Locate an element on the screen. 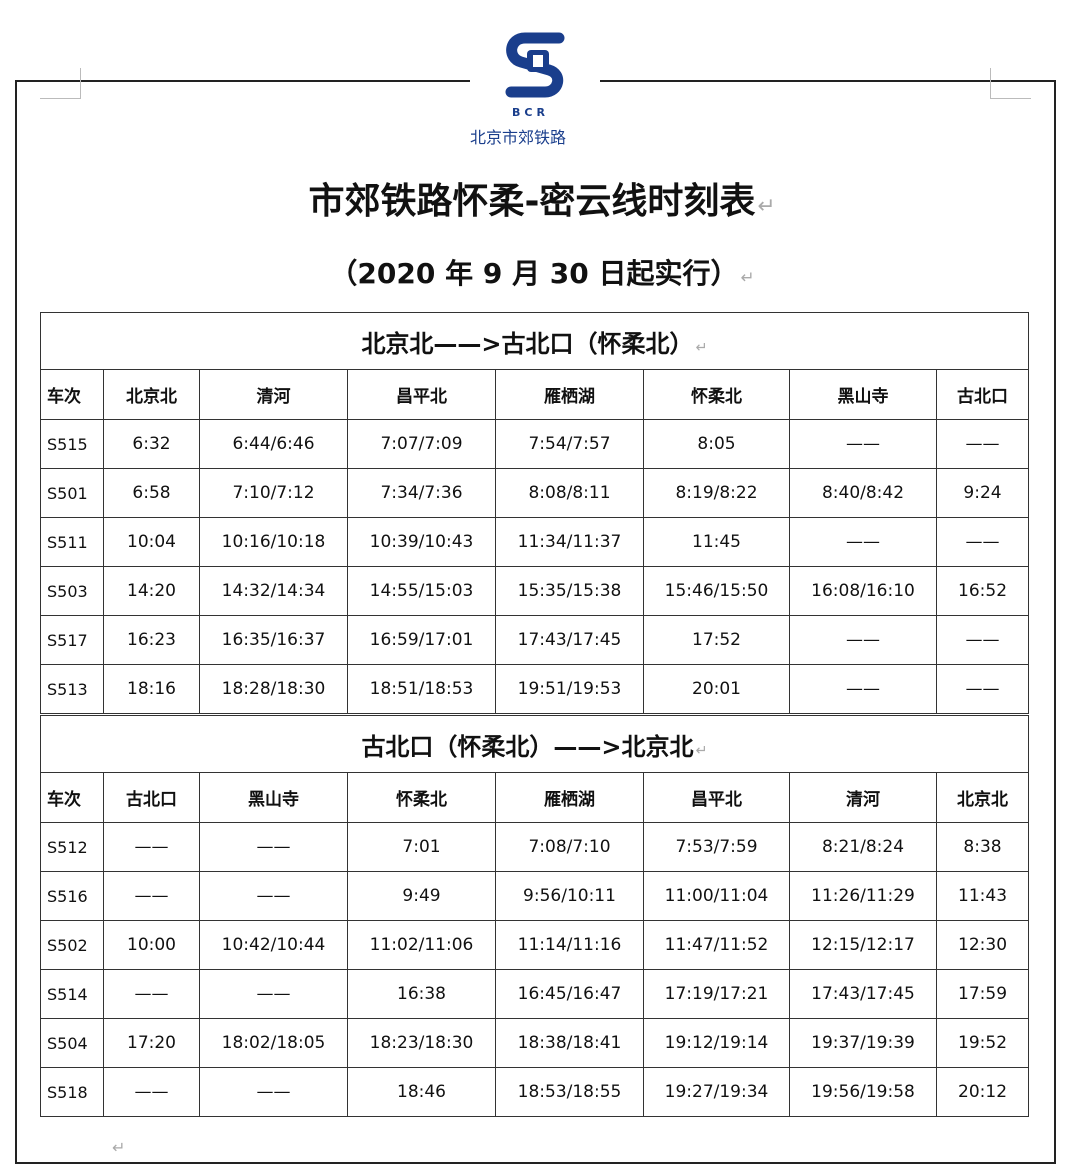  time-cell: 11:34/11:37 is located at coordinates (569, 542).